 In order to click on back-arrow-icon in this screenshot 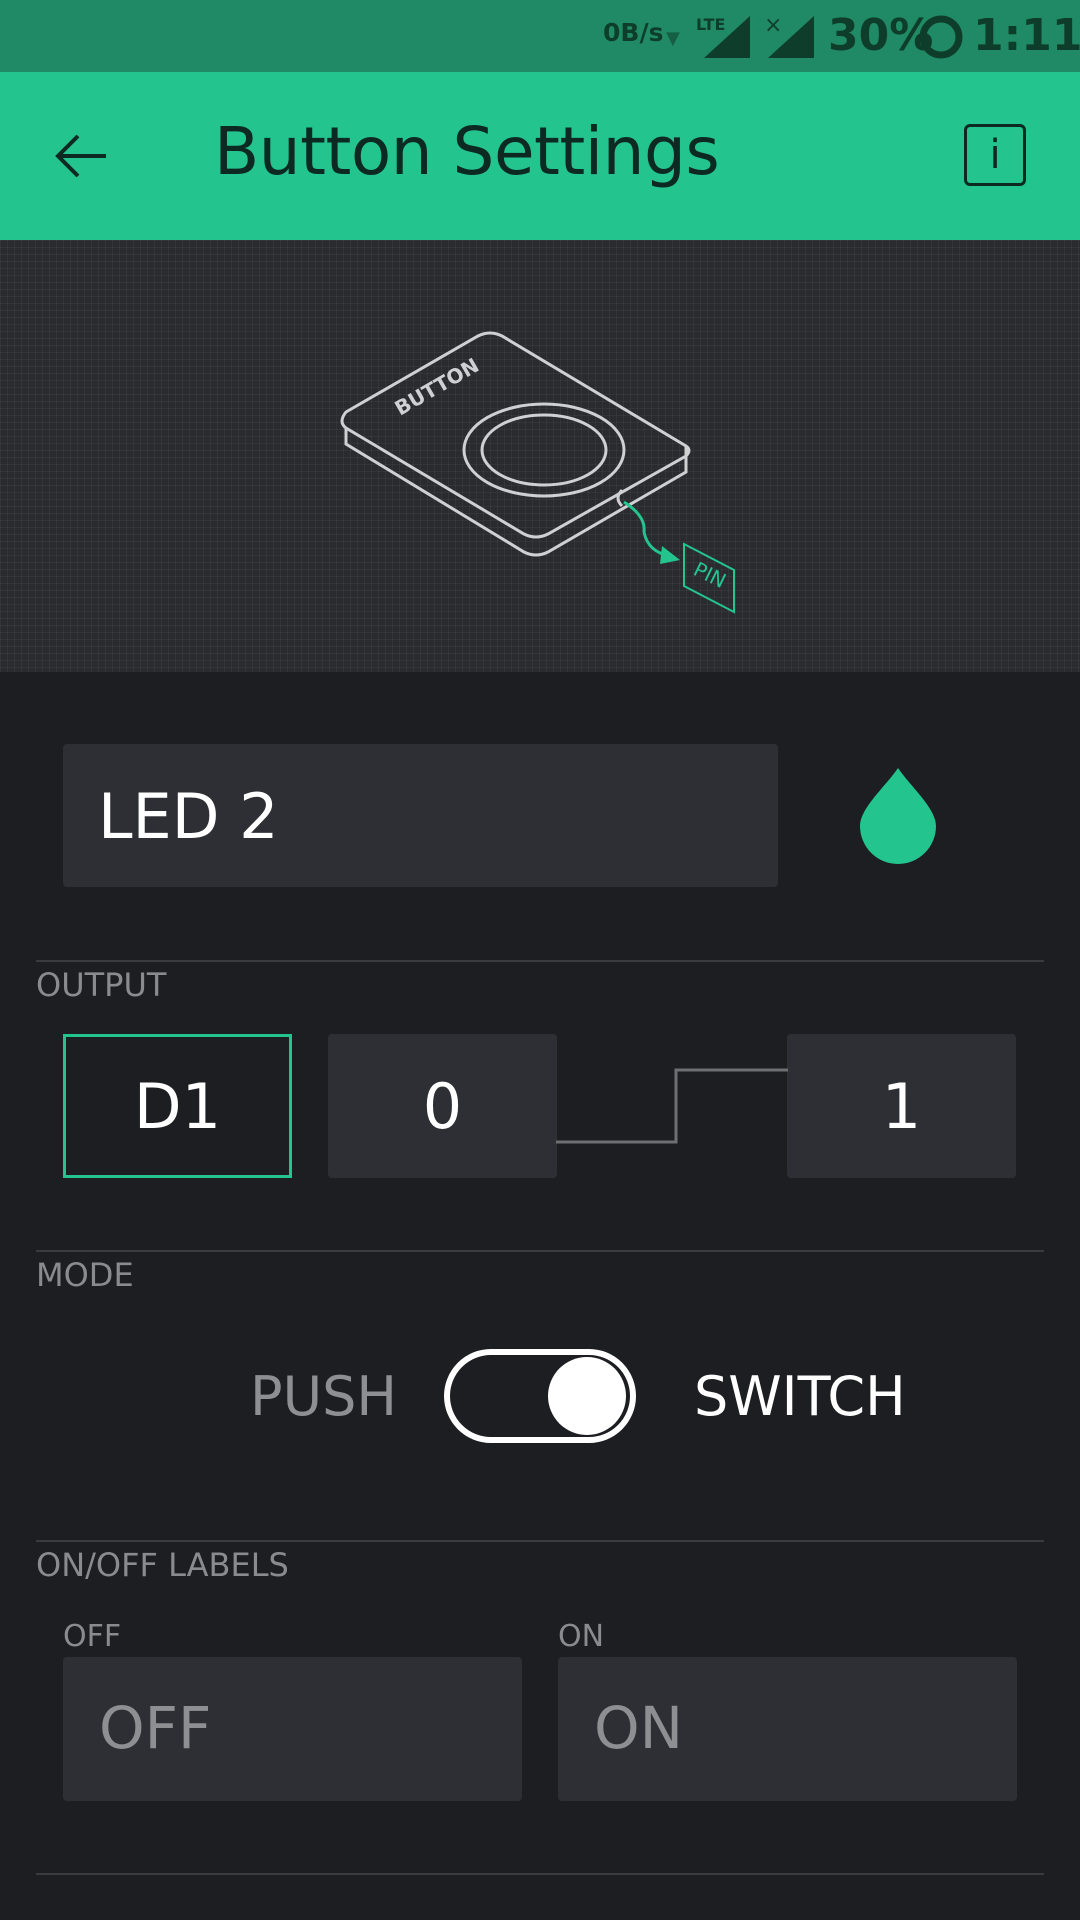, I will do `click(82, 156)`.